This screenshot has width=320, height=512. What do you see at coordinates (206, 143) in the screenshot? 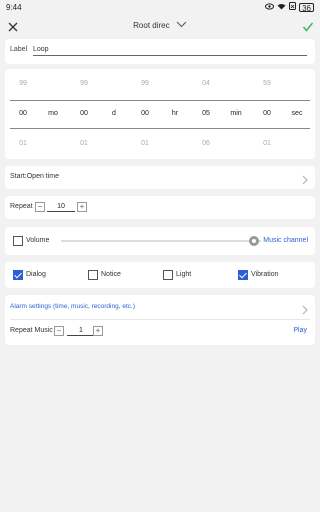
I see `picker-minute-below: 06` at bounding box center [206, 143].